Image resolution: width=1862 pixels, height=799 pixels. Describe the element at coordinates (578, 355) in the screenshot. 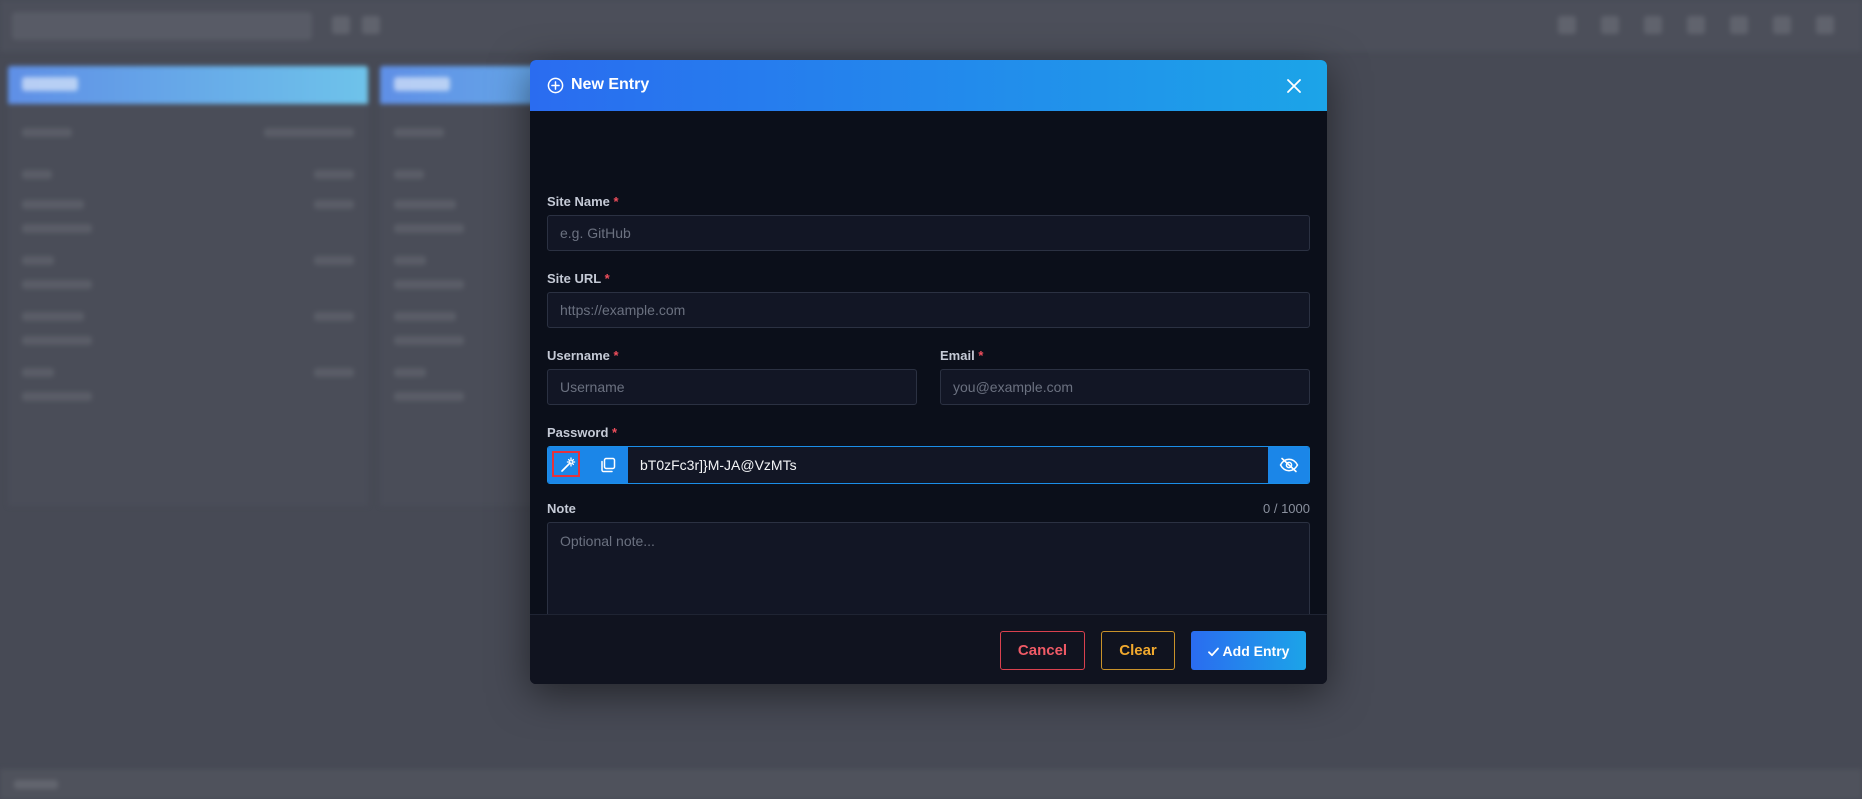

I see `username-label-text: Username` at that location.